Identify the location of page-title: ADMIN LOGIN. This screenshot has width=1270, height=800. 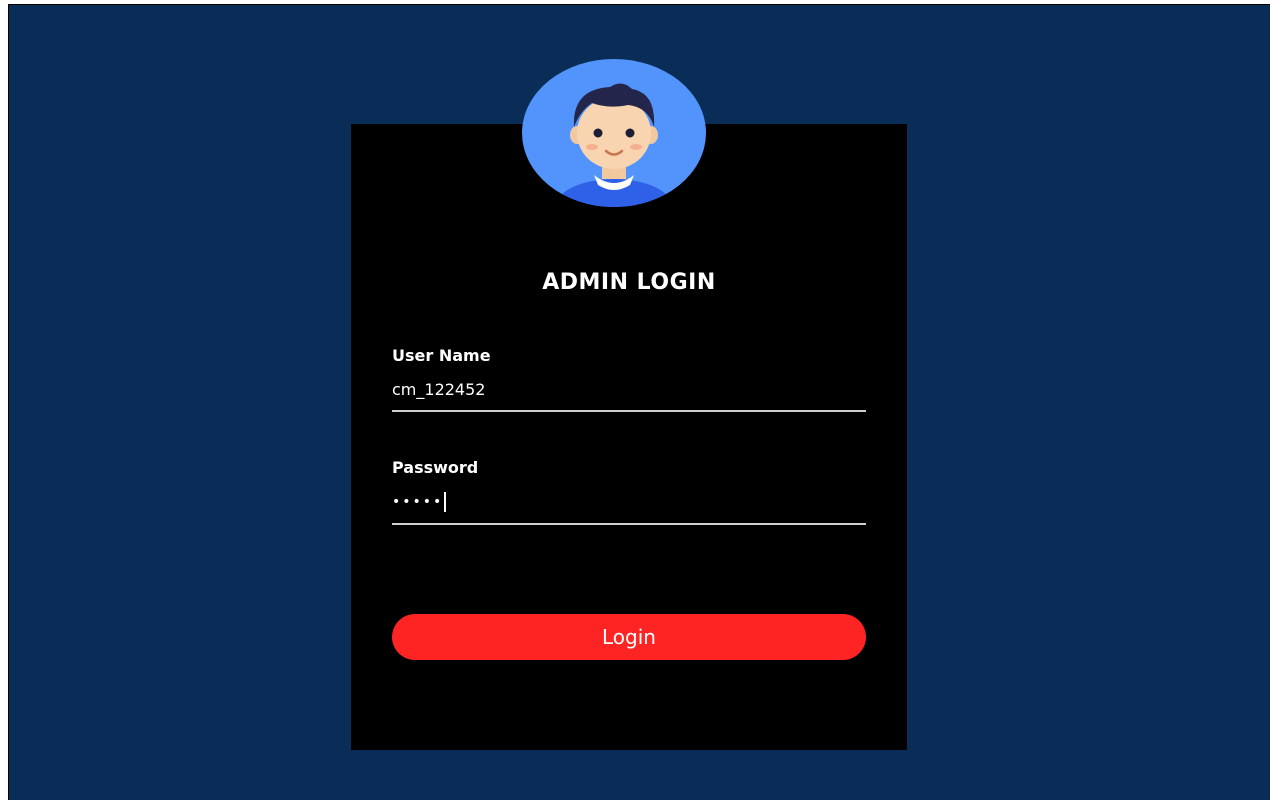
(629, 282).